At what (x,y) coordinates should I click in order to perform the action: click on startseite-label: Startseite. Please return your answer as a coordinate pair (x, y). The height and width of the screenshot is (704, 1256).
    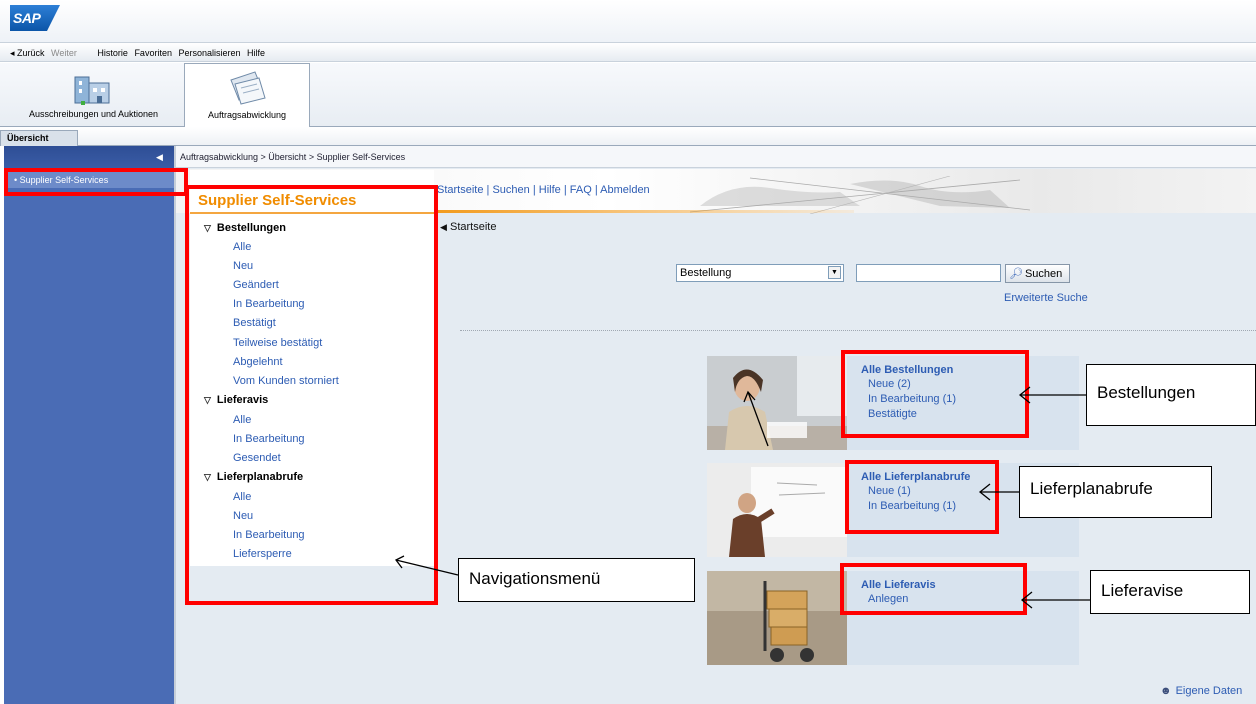
    Looking at the image, I should click on (473, 227).